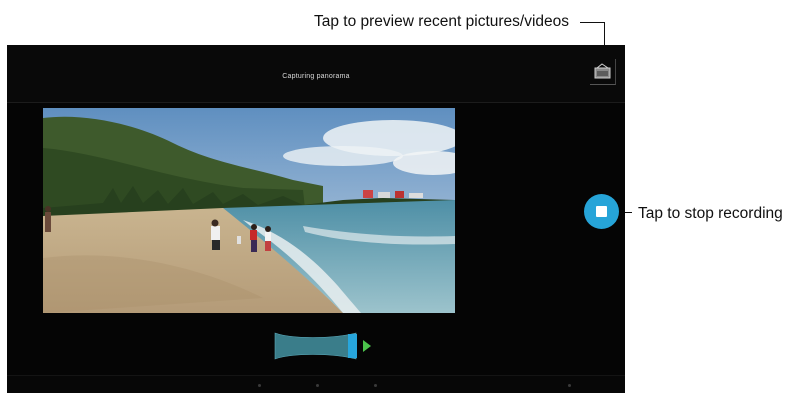  Describe the element at coordinates (442, 21) in the screenshot. I see `preview-hint-annotation: Tap to preview recent pictures/videos` at that location.